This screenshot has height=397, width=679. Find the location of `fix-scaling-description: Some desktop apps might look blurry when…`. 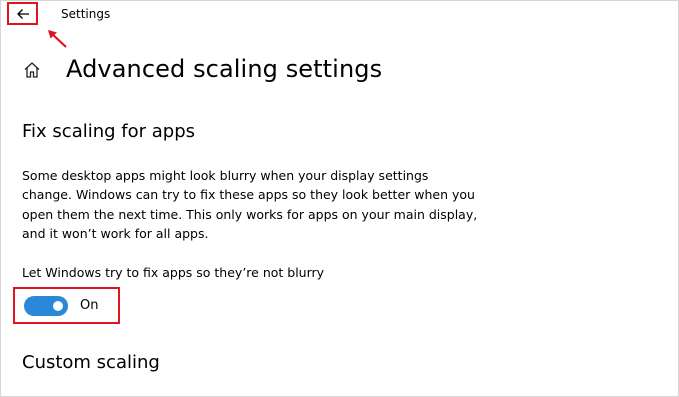

fix-scaling-description: Some desktop apps might look blurry when… is located at coordinates (250, 204).